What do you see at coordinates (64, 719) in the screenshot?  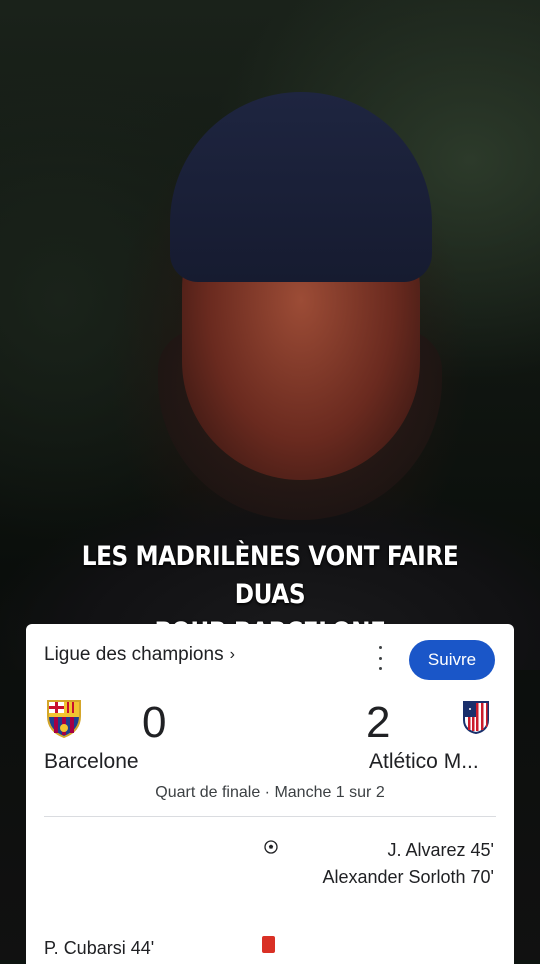 I see `fc-barcelona-crest-icon` at bounding box center [64, 719].